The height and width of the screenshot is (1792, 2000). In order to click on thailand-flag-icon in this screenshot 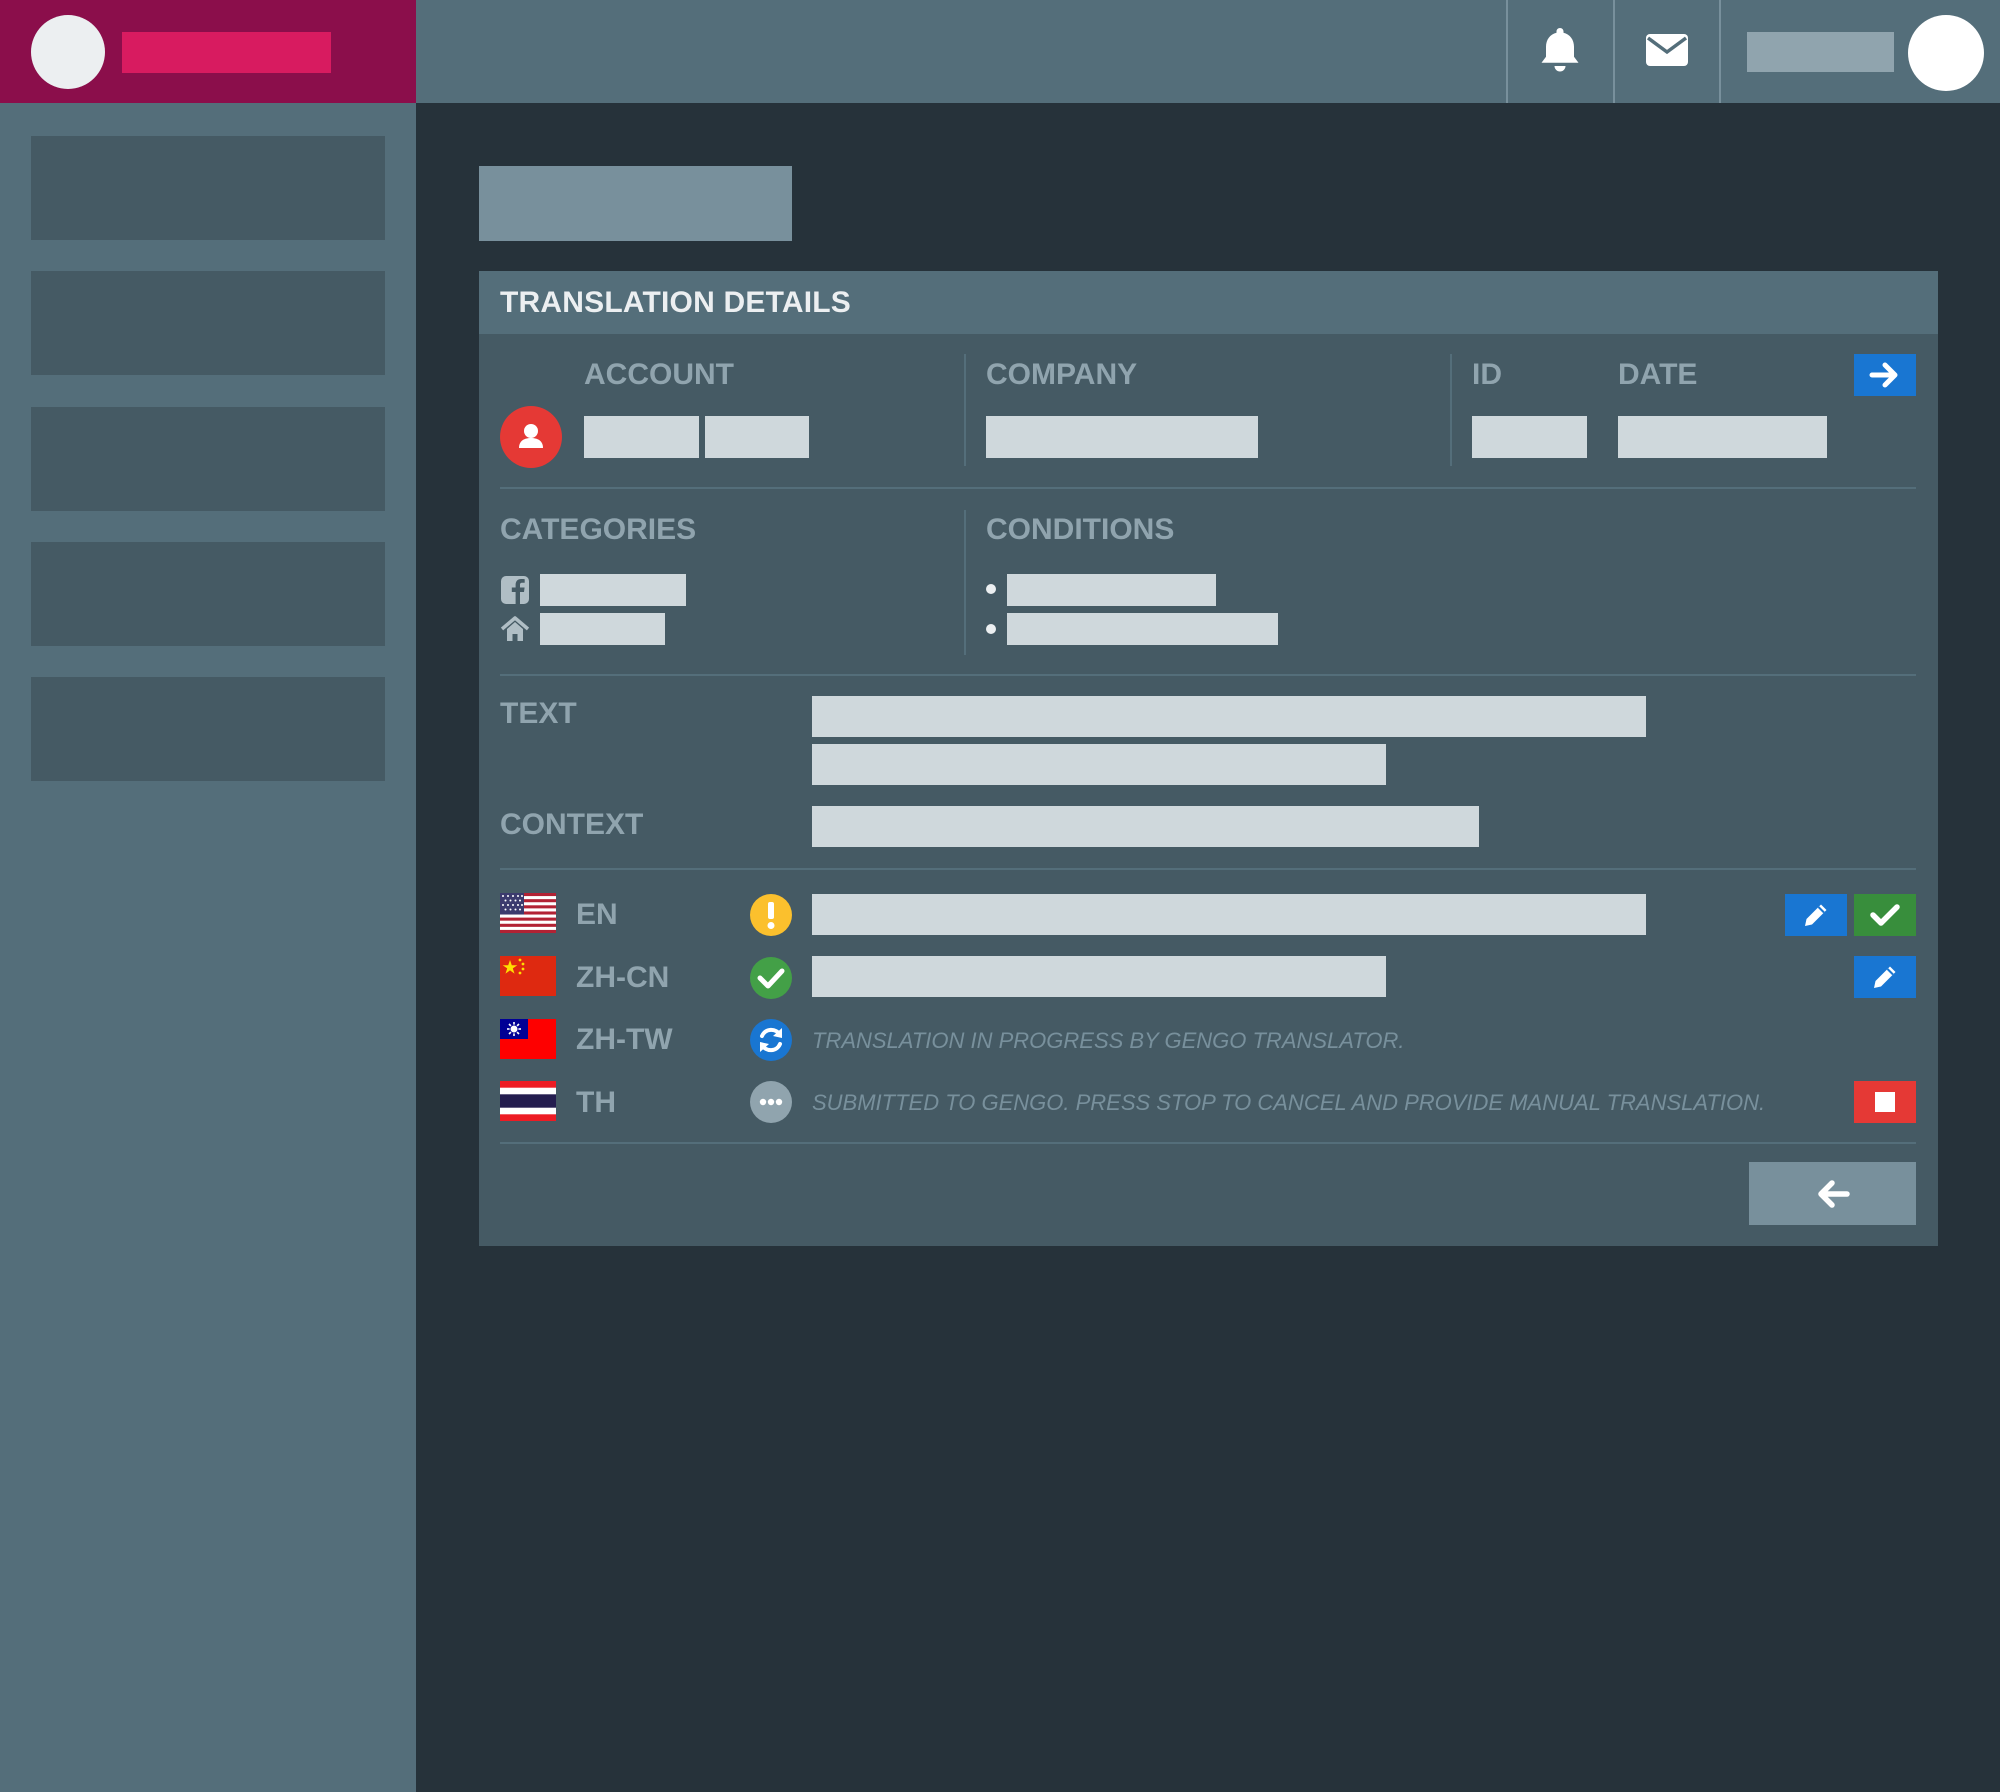, I will do `click(528, 1101)`.